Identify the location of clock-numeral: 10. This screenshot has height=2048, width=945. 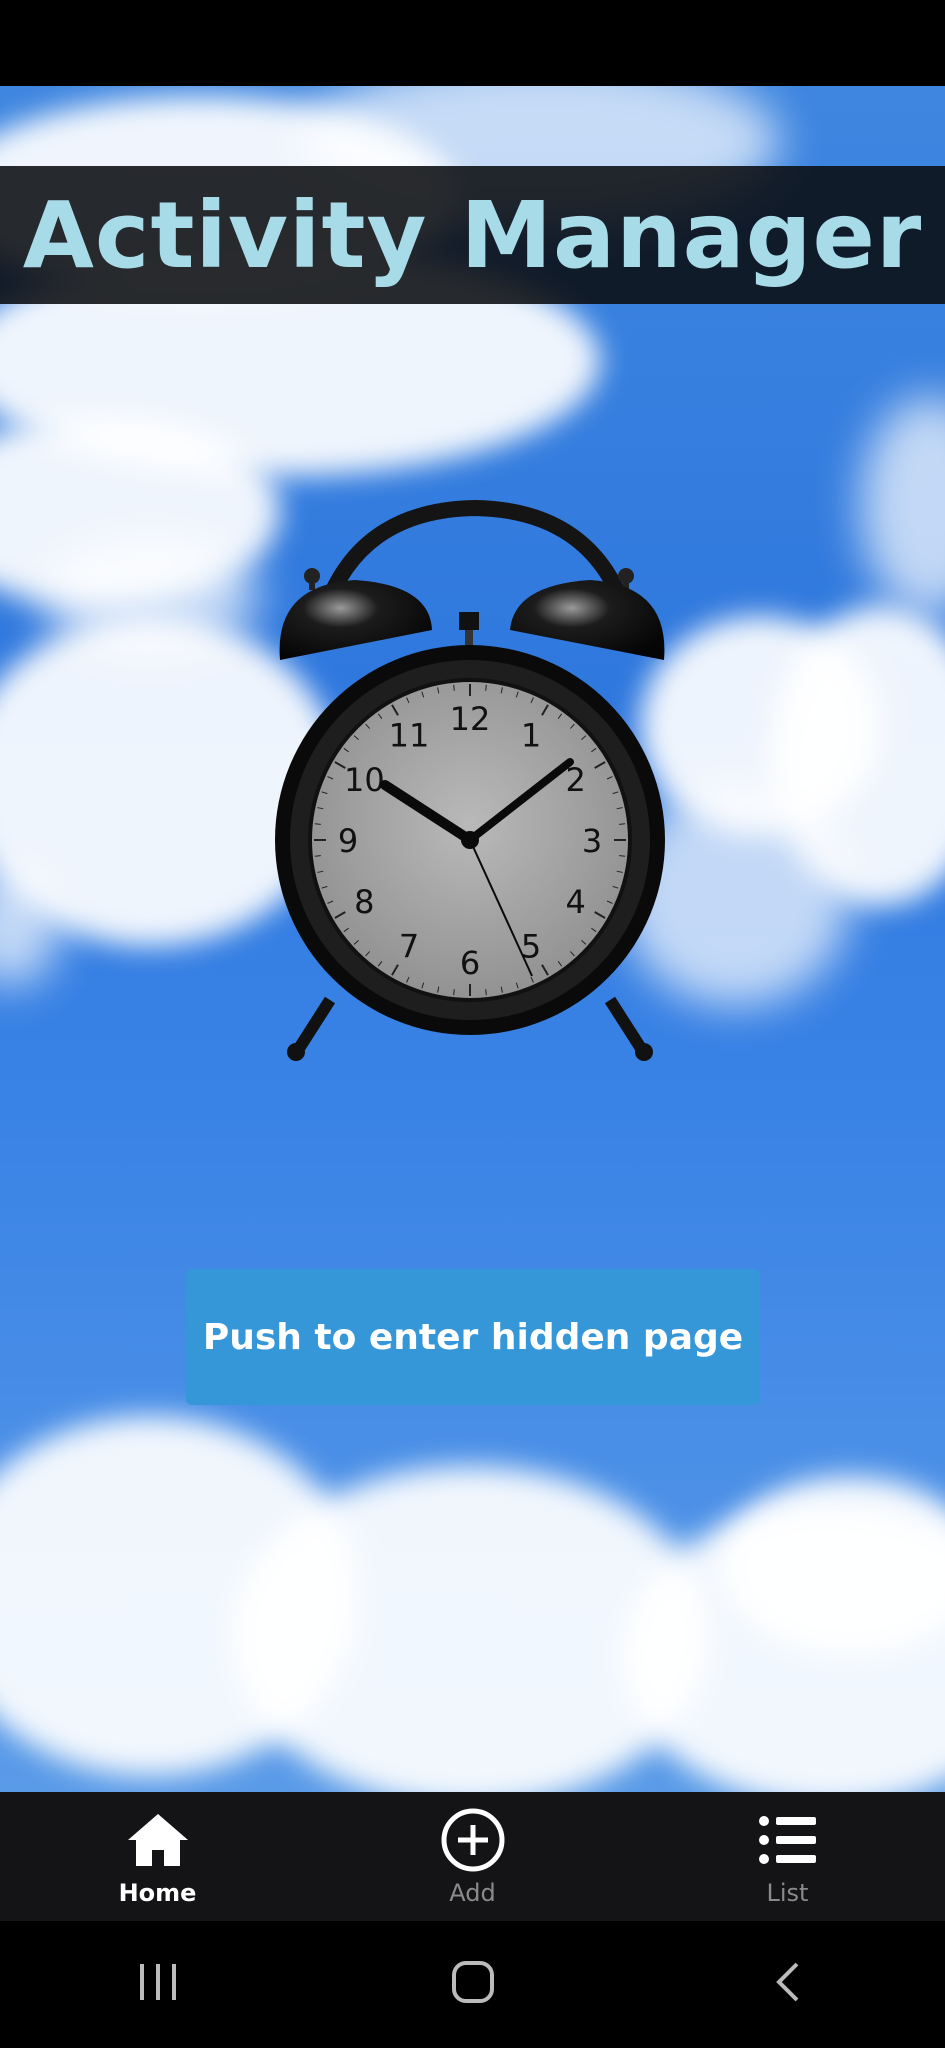
(364, 780).